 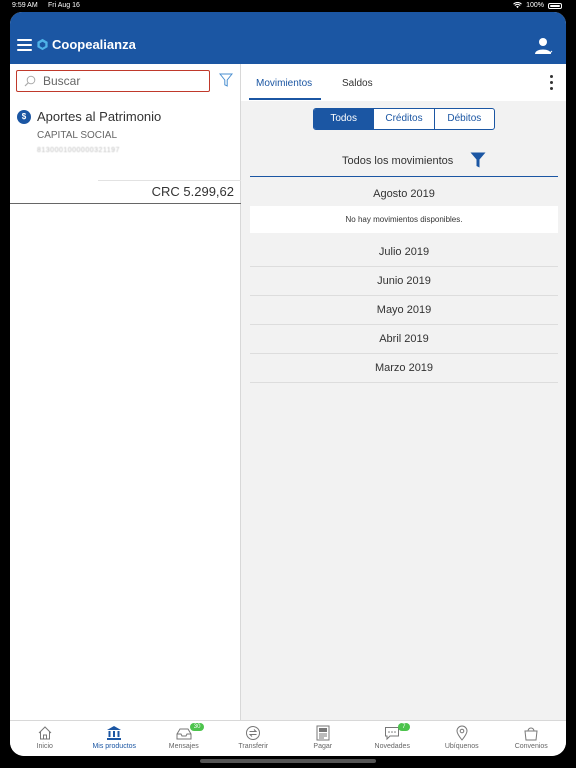 What do you see at coordinates (517, 5) in the screenshot?
I see `wifi-icon` at bounding box center [517, 5].